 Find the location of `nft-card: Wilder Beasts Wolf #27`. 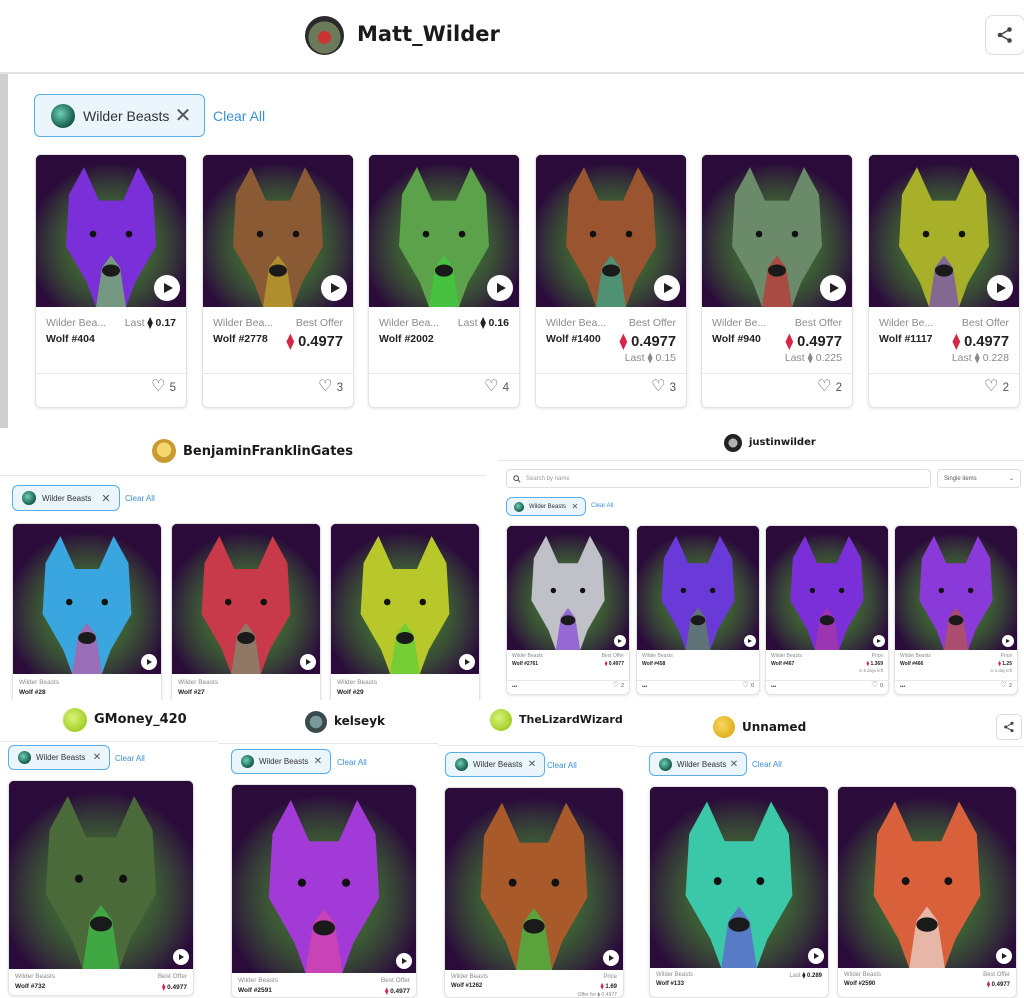

nft-card: Wilder Beasts Wolf #27 is located at coordinates (246, 611).